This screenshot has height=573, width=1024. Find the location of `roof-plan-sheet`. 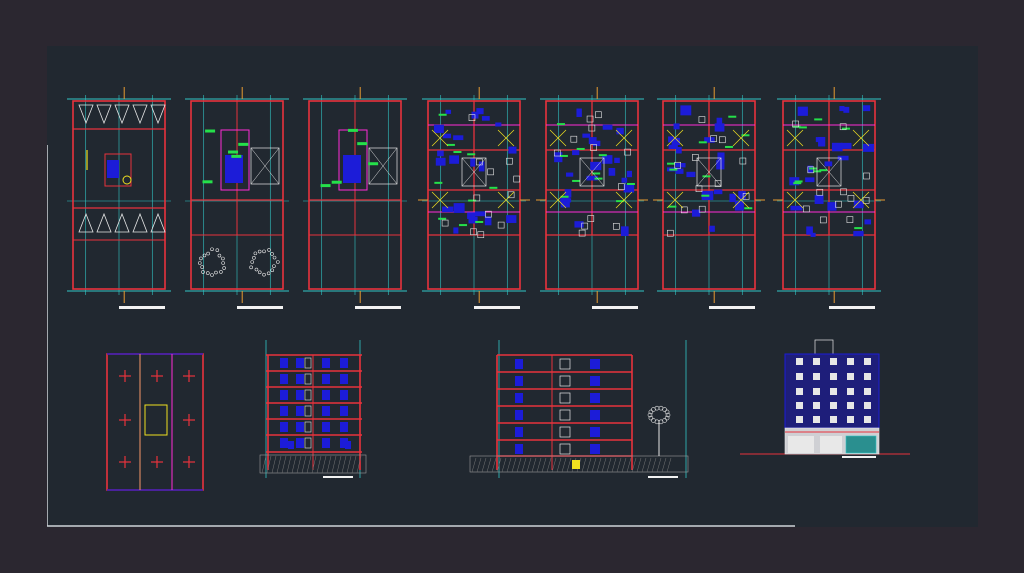

roof-plan-sheet is located at coordinates (155, 422).